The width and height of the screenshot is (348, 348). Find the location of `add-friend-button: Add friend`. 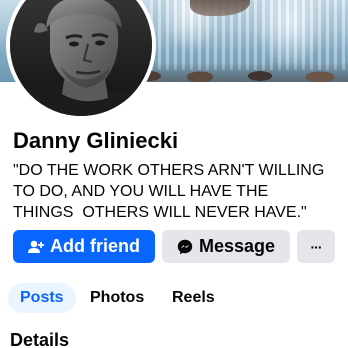

add-friend-button: Add friend is located at coordinates (84, 246).